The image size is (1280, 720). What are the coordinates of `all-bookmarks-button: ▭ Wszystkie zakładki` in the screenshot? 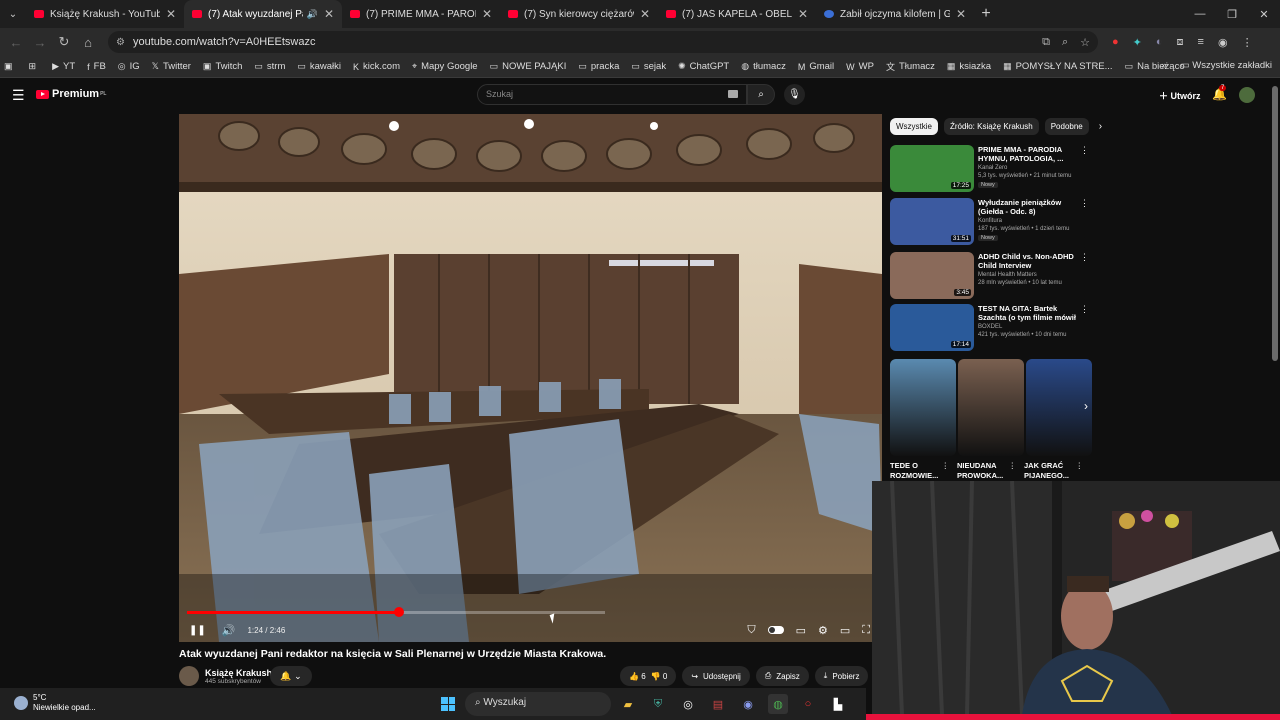 It's located at (1226, 65).